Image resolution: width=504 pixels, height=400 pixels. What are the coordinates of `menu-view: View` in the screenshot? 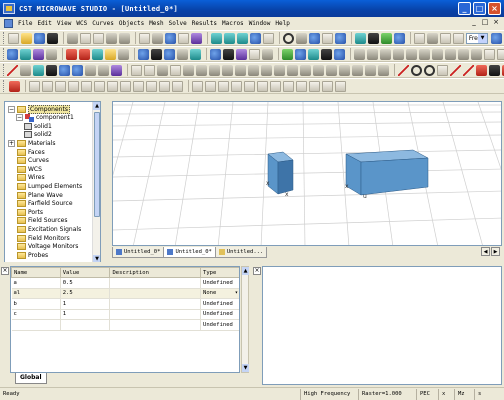 It's located at (64, 23).